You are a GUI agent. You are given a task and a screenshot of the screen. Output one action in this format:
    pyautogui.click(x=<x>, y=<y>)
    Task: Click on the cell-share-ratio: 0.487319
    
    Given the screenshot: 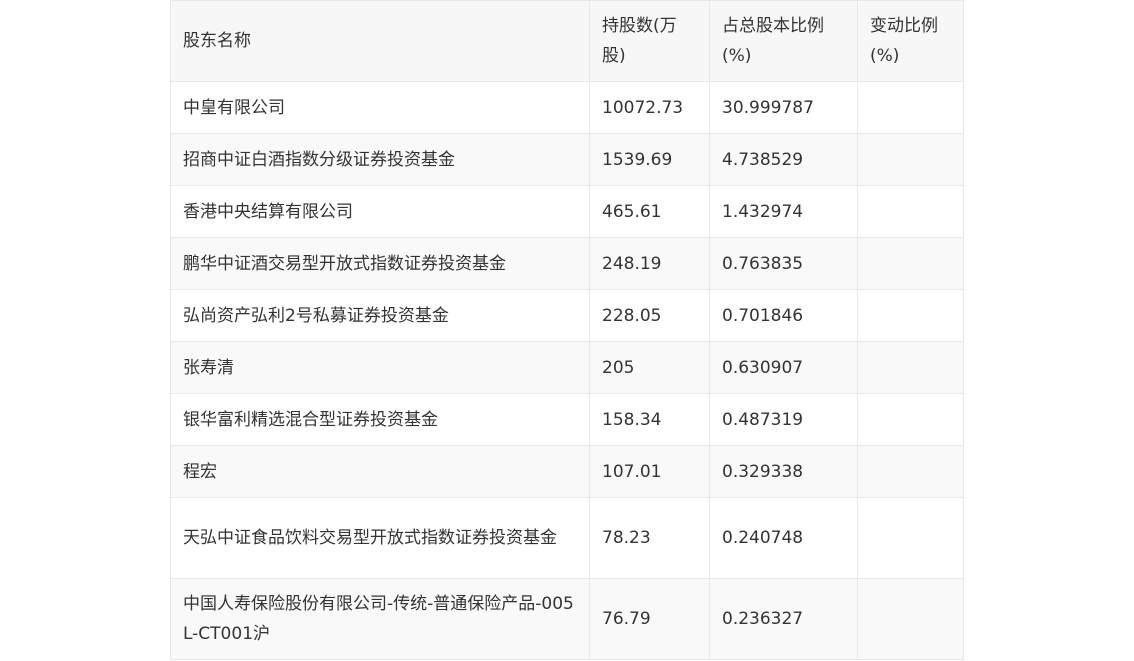 What is the action you would take?
    pyautogui.click(x=783, y=419)
    